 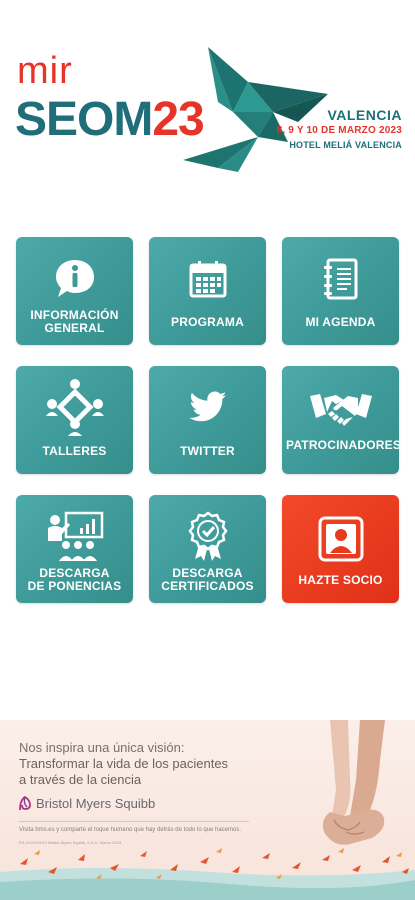 I want to click on tile-informacion-general: INFORMACIÓN GENERAL, so click(x=74, y=291).